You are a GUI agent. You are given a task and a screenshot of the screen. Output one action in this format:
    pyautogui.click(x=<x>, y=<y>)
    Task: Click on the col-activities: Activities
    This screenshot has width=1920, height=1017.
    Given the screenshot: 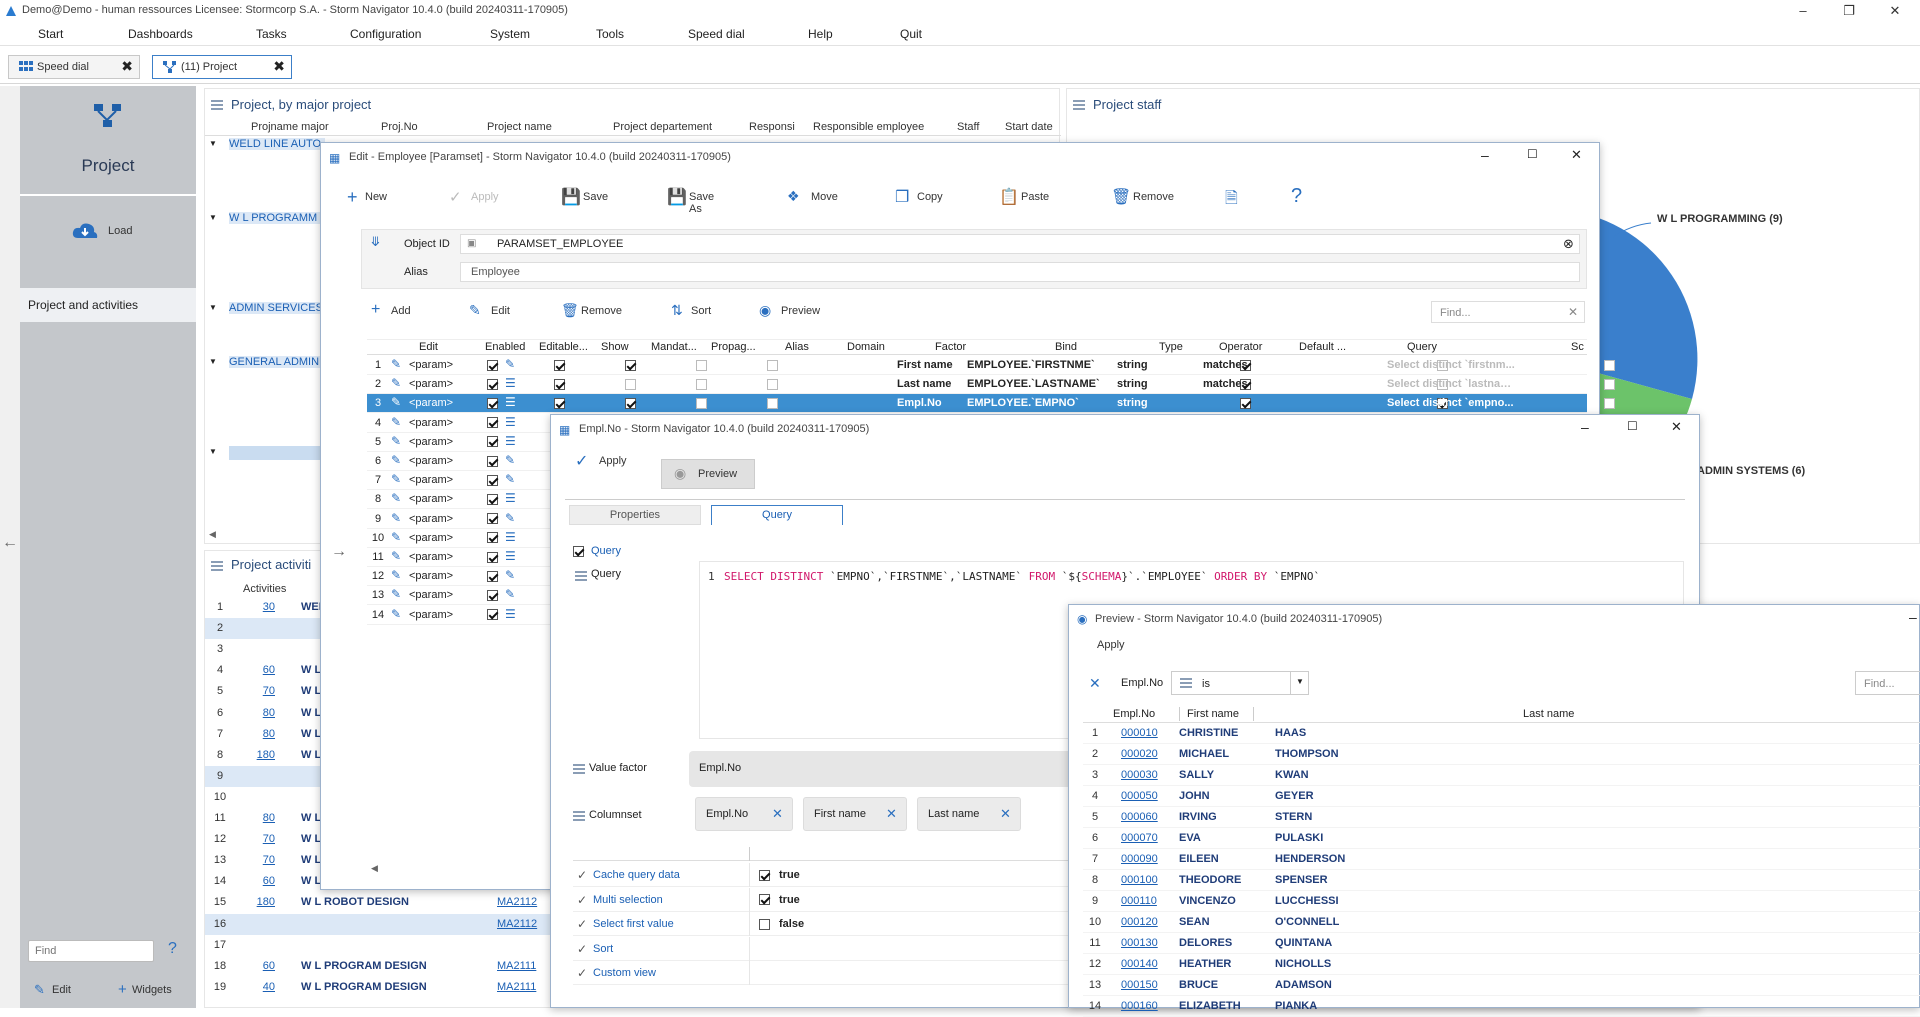 What is the action you would take?
    pyautogui.click(x=264, y=589)
    